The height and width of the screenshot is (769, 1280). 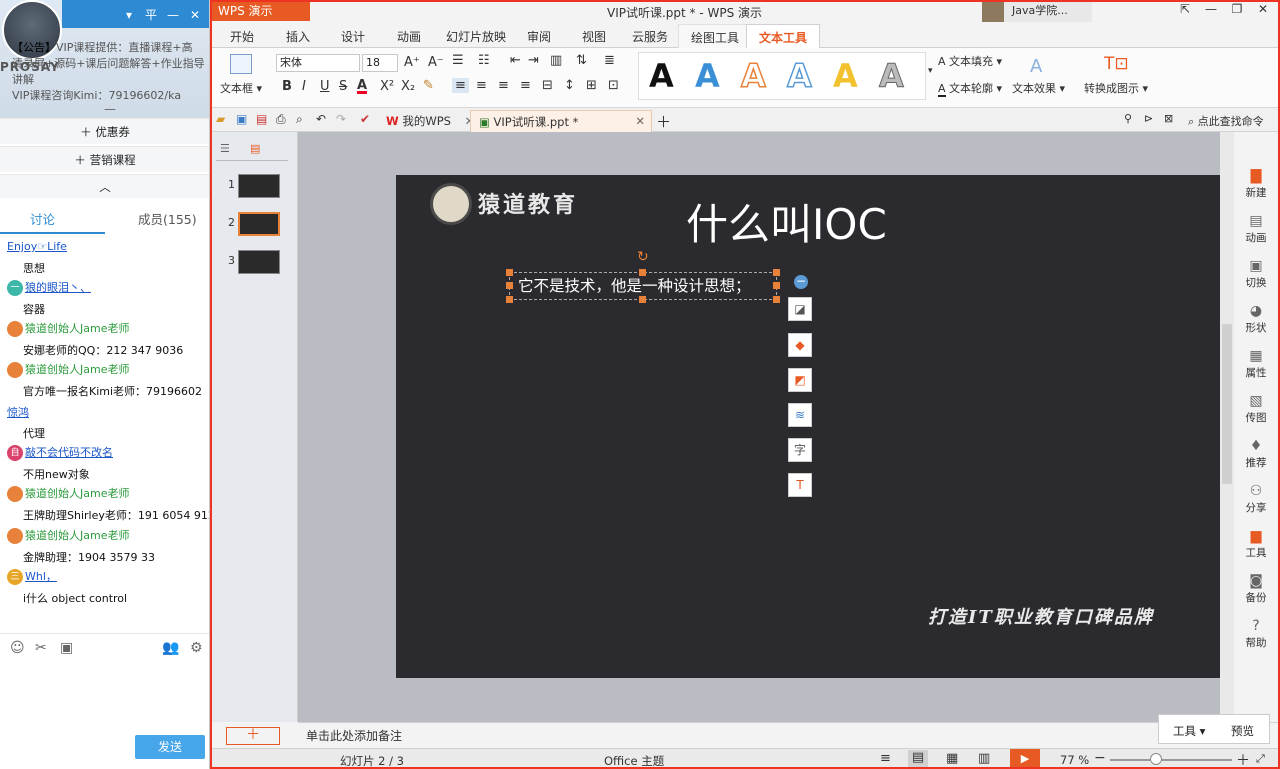 What do you see at coordinates (800, 345) in the screenshot?
I see `fill-color-icon: ◆` at bounding box center [800, 345].